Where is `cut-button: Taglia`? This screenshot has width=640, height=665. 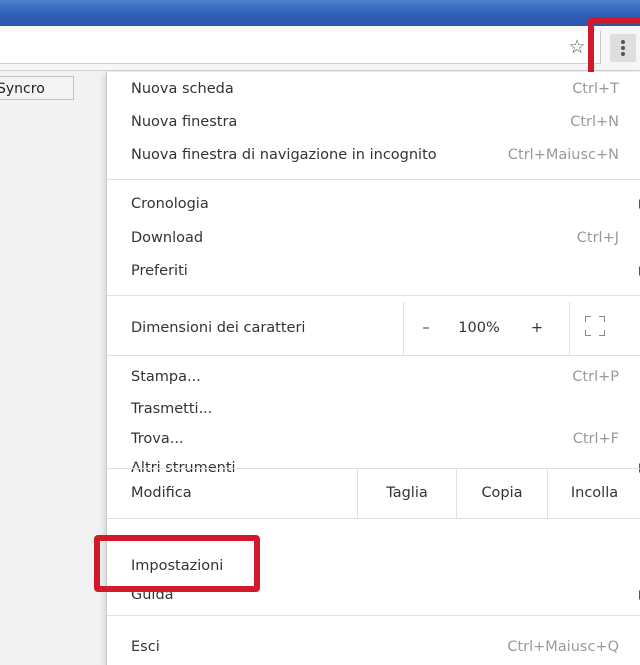
cut-button: Taglia is located at coordinates (407, 493).